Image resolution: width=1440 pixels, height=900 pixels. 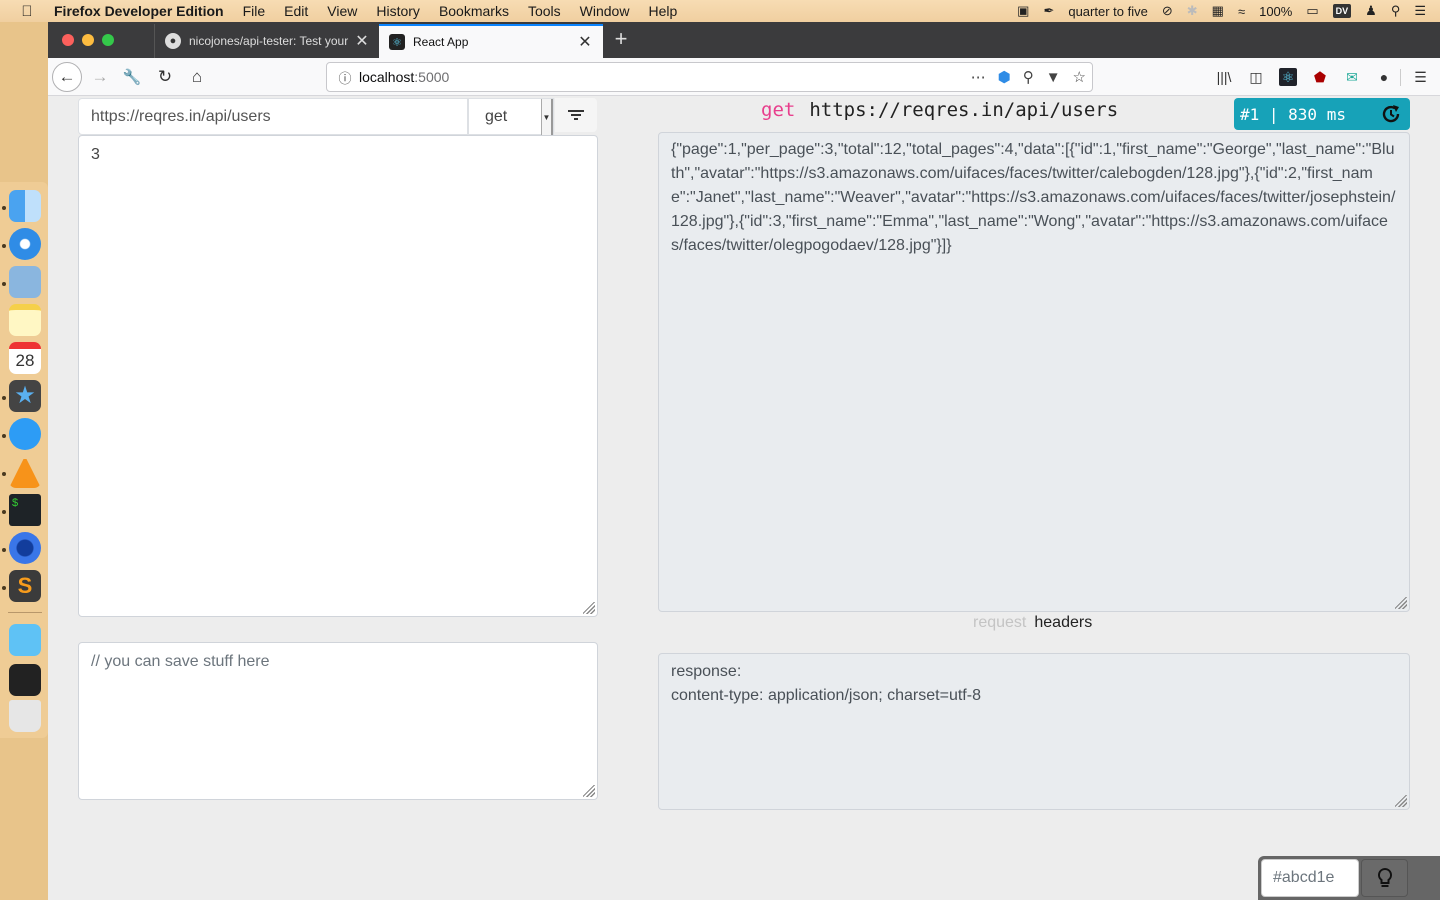 I want to click on toggle-theme-button, so click(x=1384, y=878).